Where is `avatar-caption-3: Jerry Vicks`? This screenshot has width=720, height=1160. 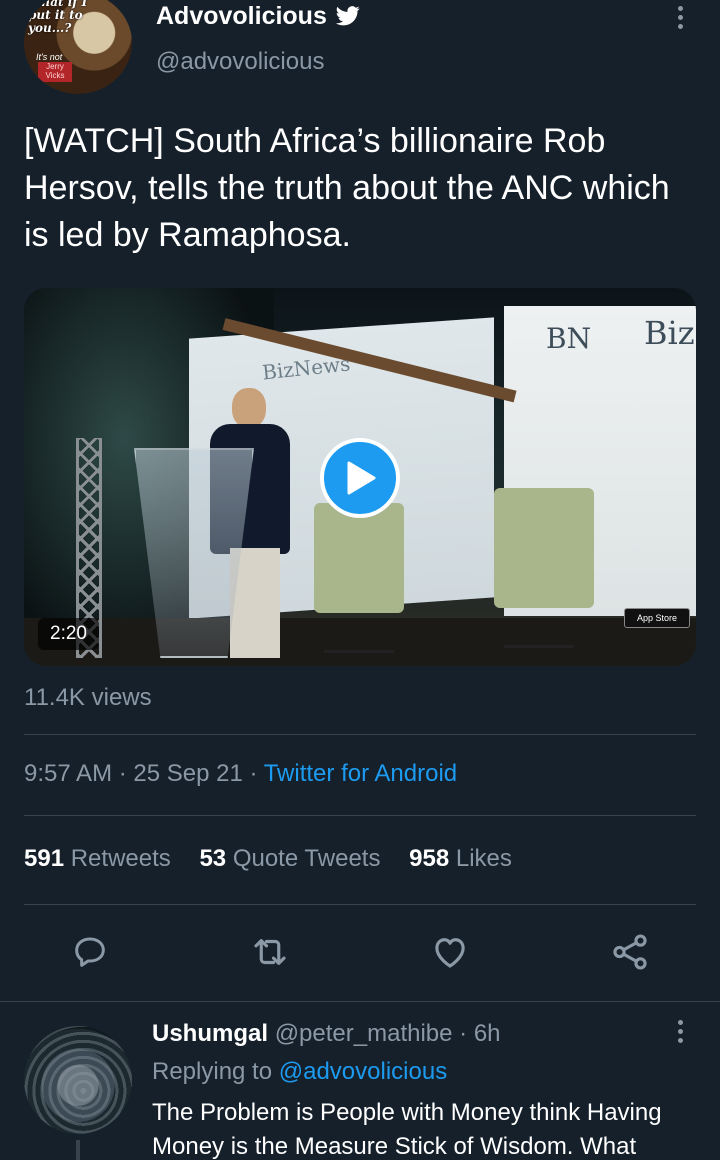
avatar-caption-3: Jerry Vicks is located at coordinates (55, 72).